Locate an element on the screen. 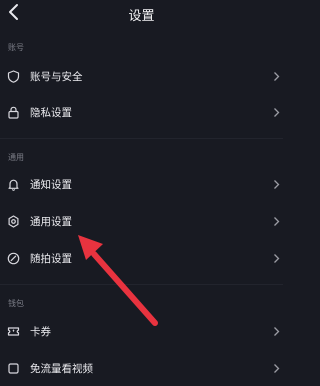 The height and width of the screenshot is (386, 320). shield-icon is located at coordinates (13, 76).